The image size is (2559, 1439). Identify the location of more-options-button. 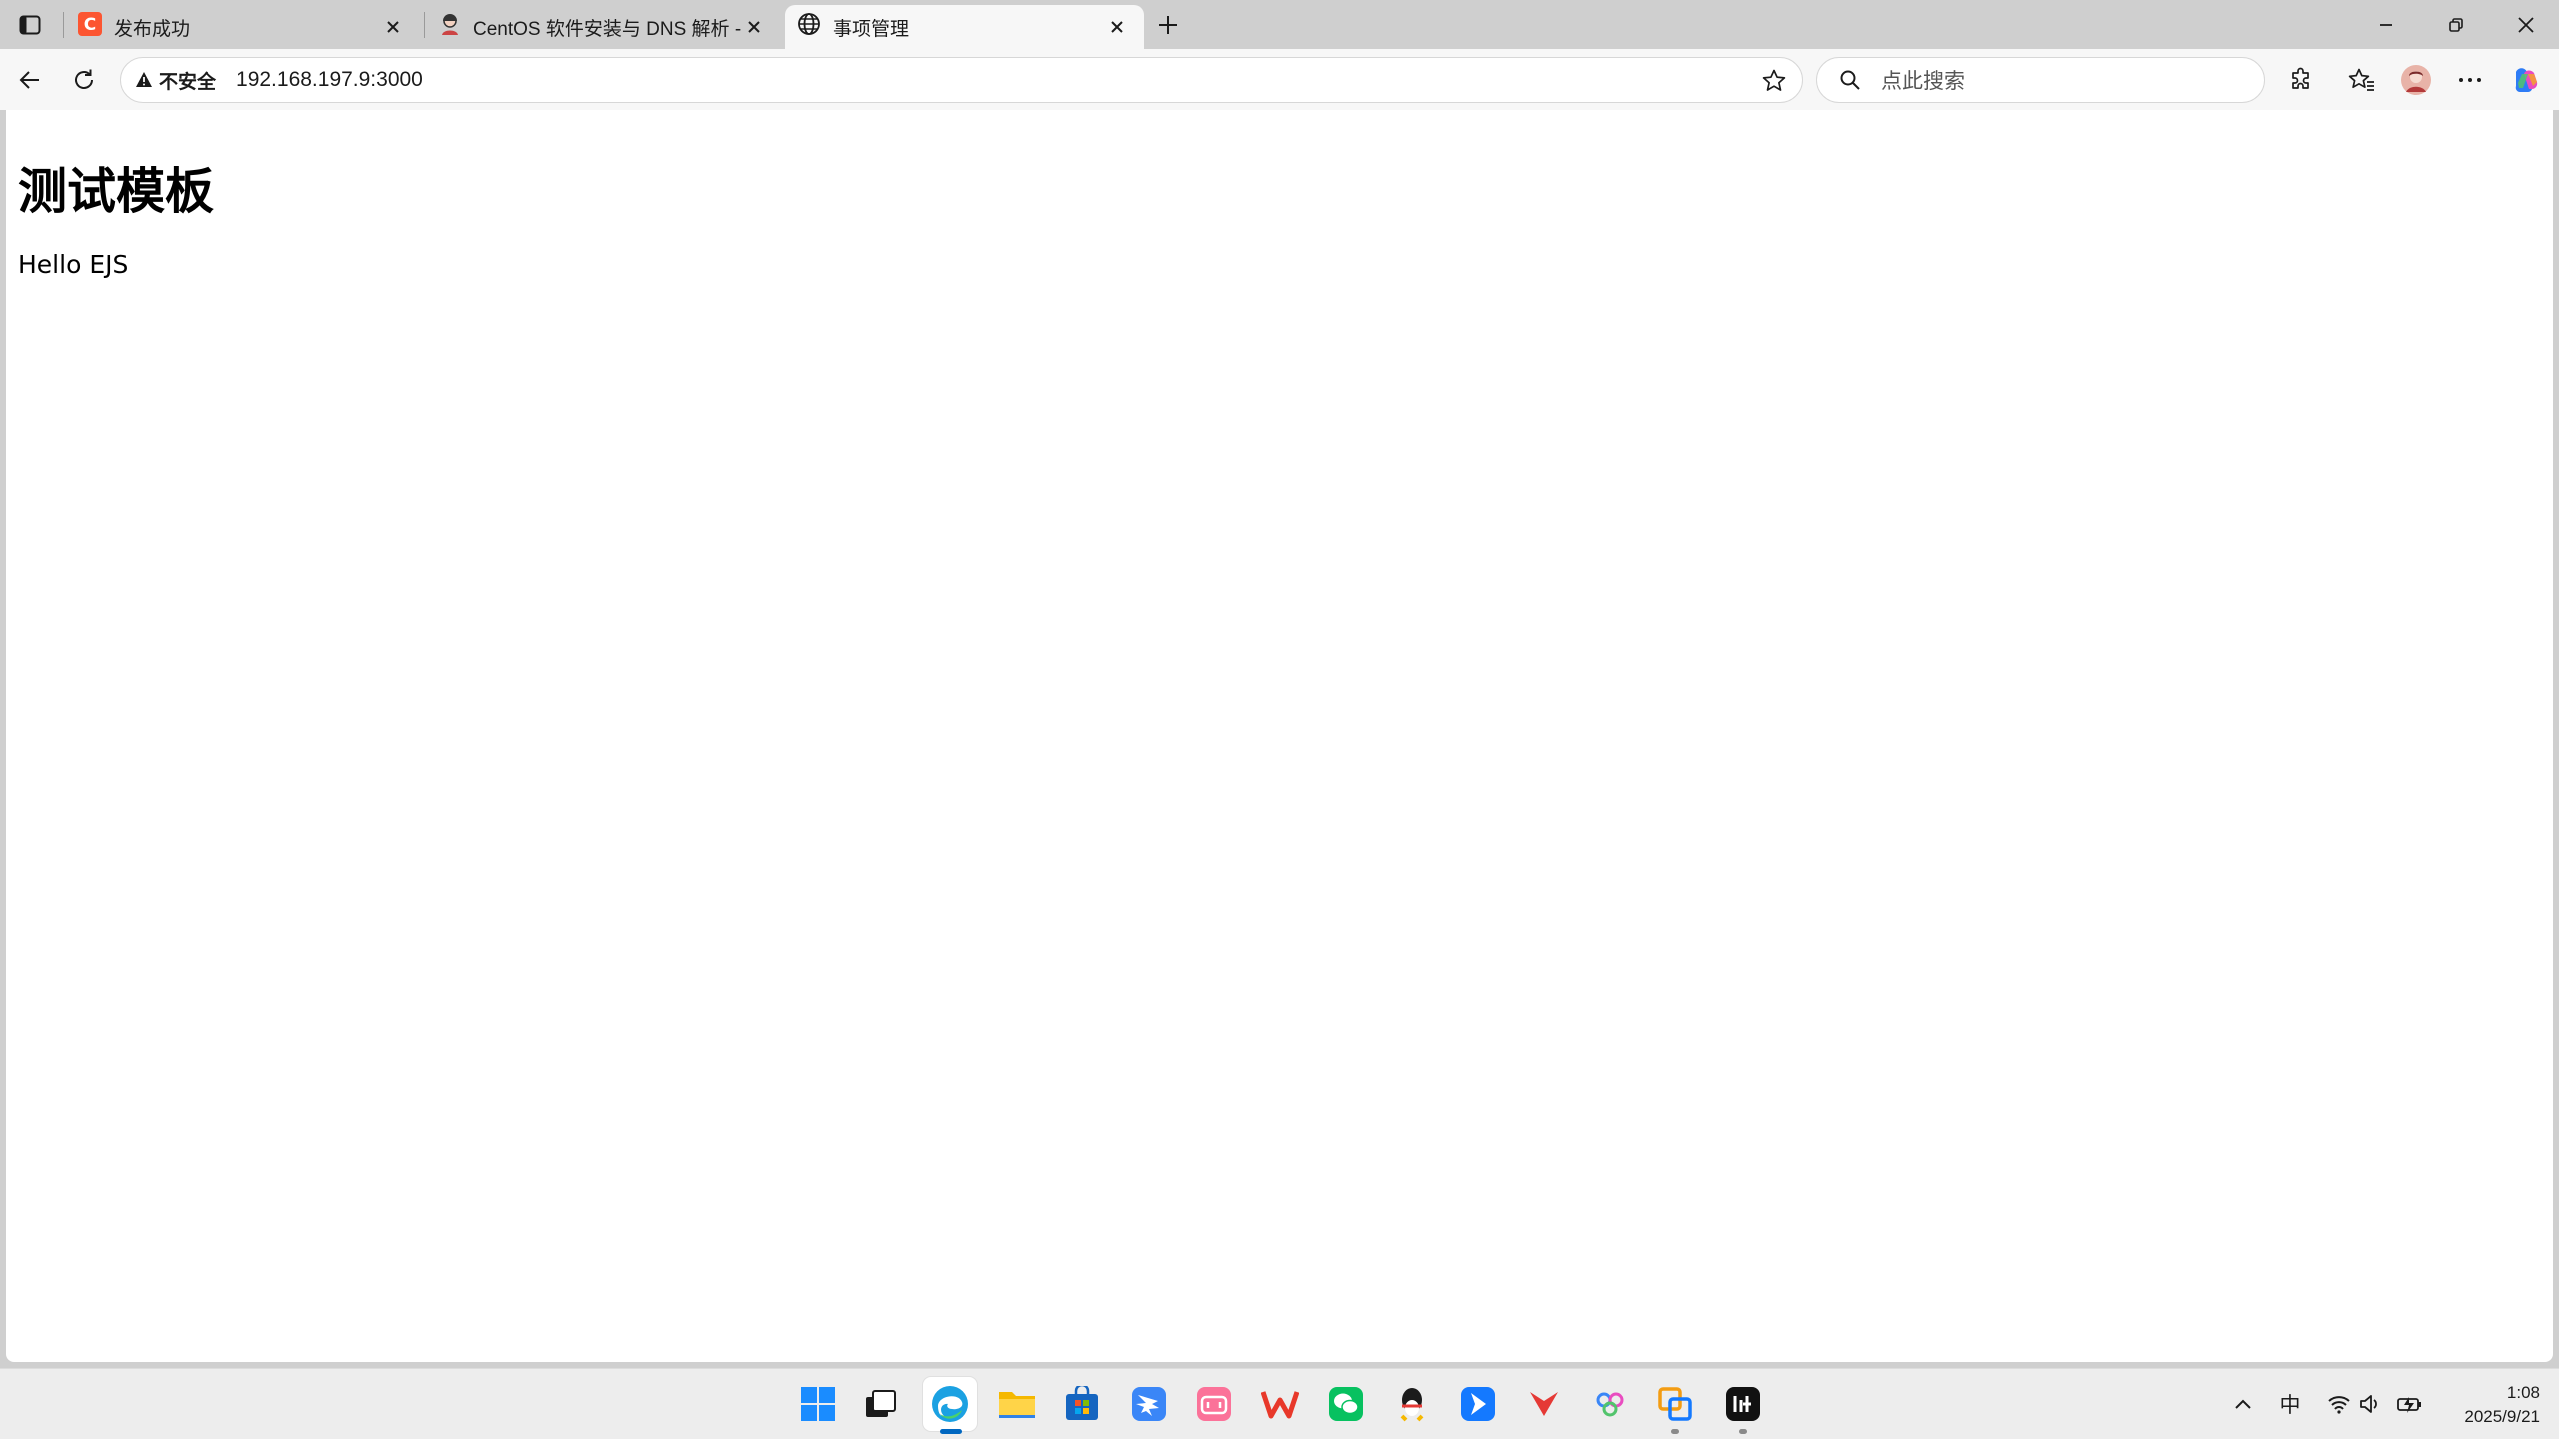
(2470, 80).